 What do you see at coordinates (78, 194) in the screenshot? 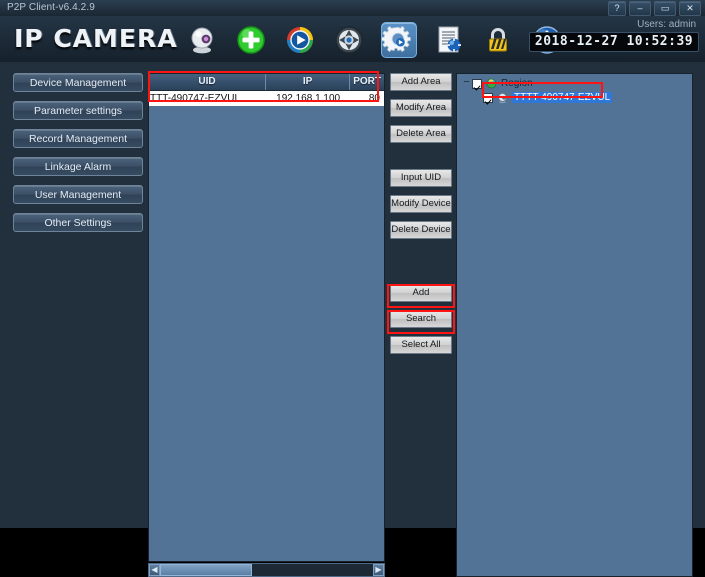
I see `sidebar-item-user-management: User Management` at bounding box center [78, 194].